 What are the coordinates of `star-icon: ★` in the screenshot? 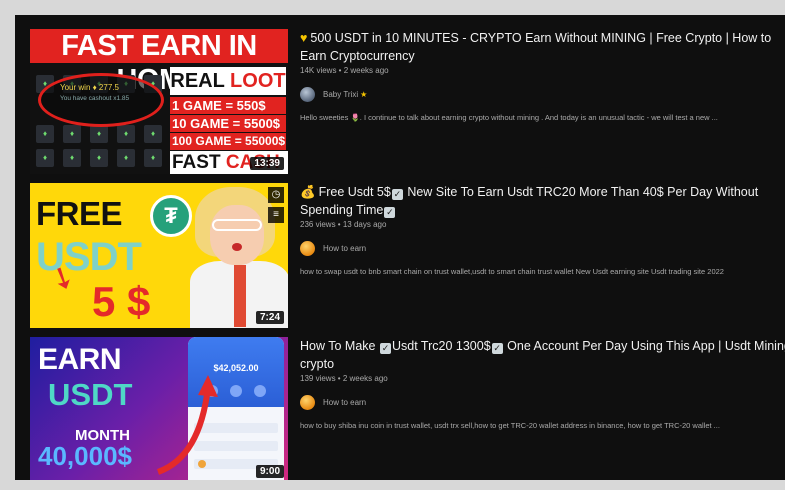 It's located at (364, 94).